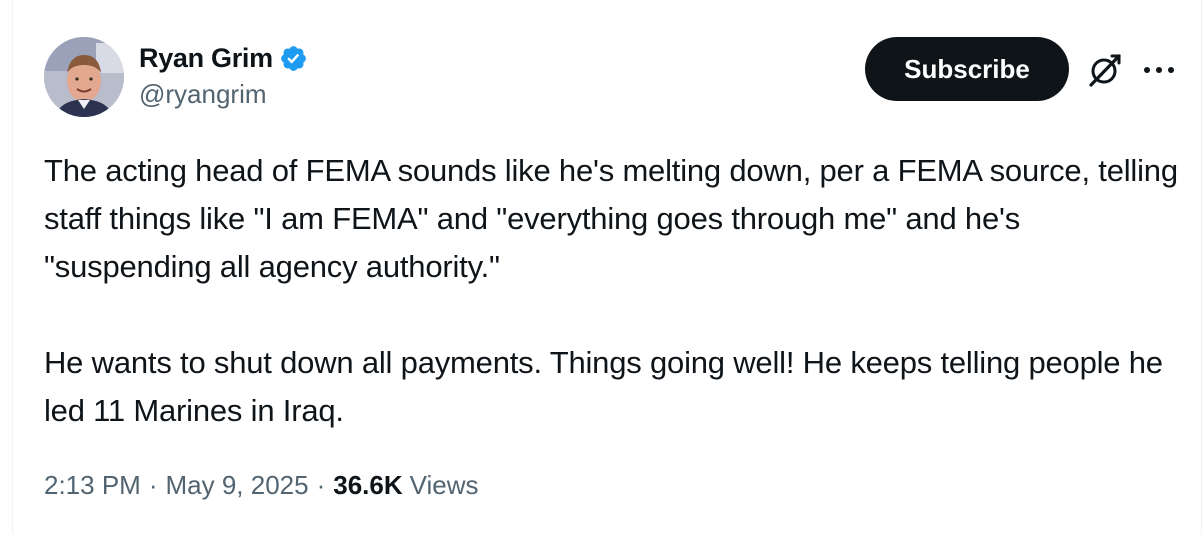  I want to click on name-row: Ryan Grim, so click(223, 58).